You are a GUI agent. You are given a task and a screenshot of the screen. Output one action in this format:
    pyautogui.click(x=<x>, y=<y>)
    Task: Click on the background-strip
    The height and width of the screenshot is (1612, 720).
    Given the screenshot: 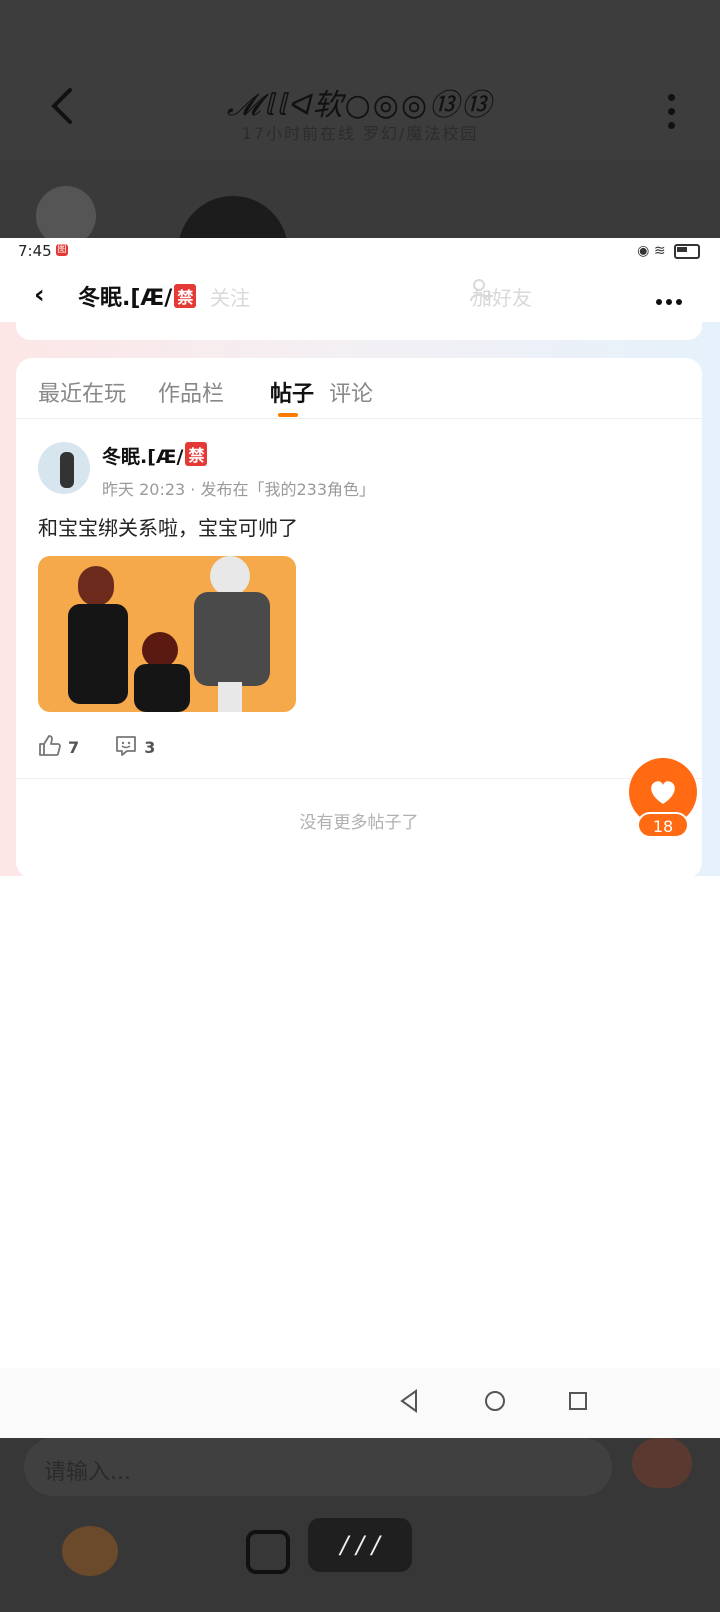 What is the action you would take?
    pyautogui.click(x=360, y=199)
    